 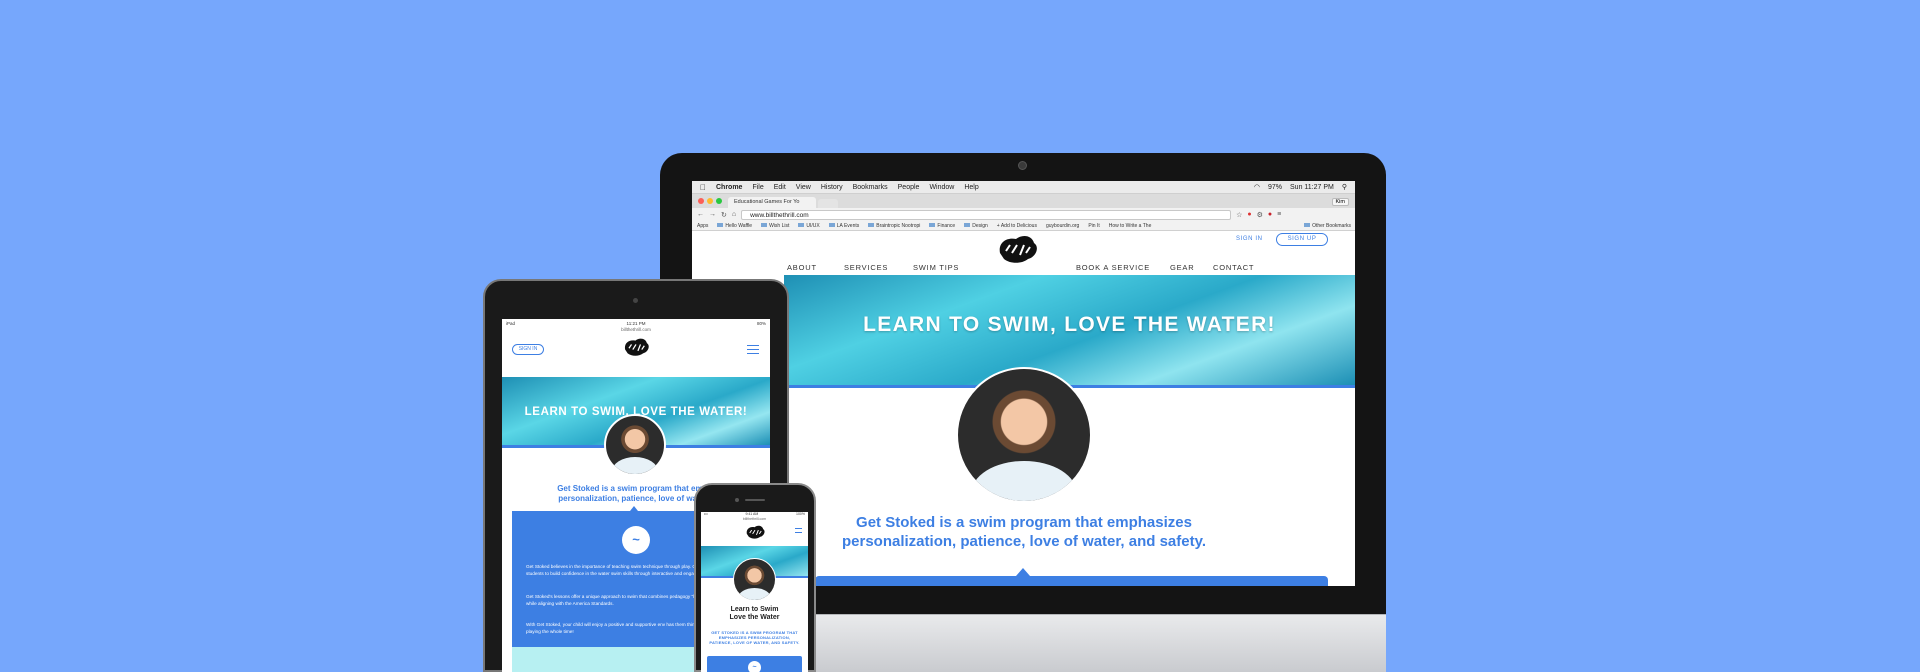 What do you see at coordinates (1312, 187) in the screenshot?
I see `clock: Sun 11:27 PM` at bounding box center [1312, 187].